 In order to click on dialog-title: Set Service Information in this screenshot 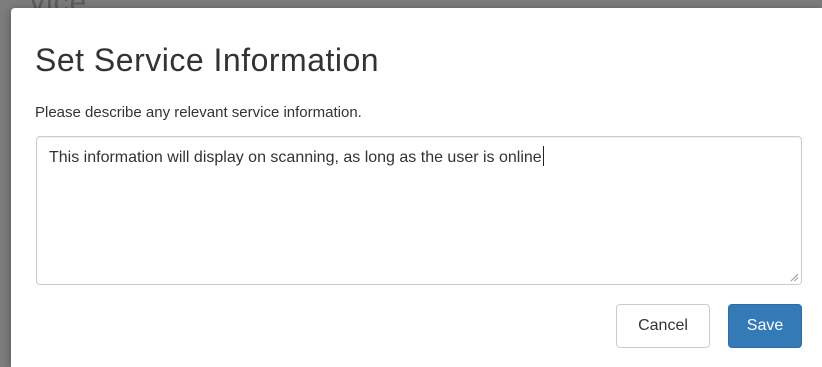, I will do `click(207, 60)`.